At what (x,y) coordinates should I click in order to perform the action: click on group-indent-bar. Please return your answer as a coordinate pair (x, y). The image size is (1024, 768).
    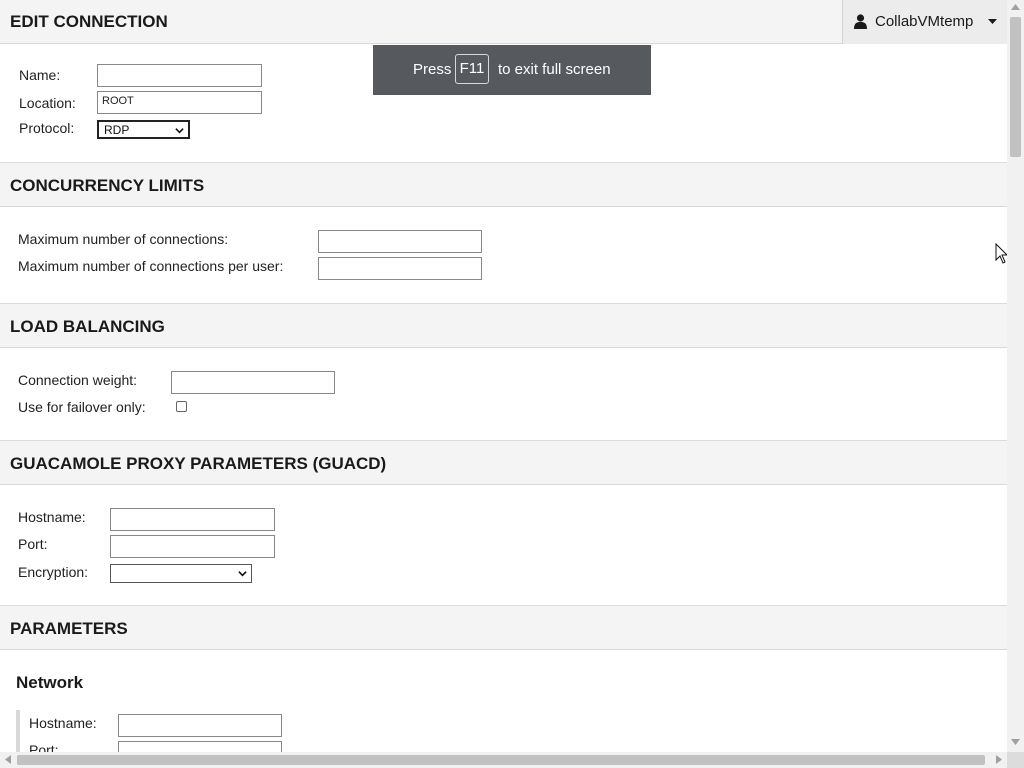
    Looking at the image, I should click on (18, 731).